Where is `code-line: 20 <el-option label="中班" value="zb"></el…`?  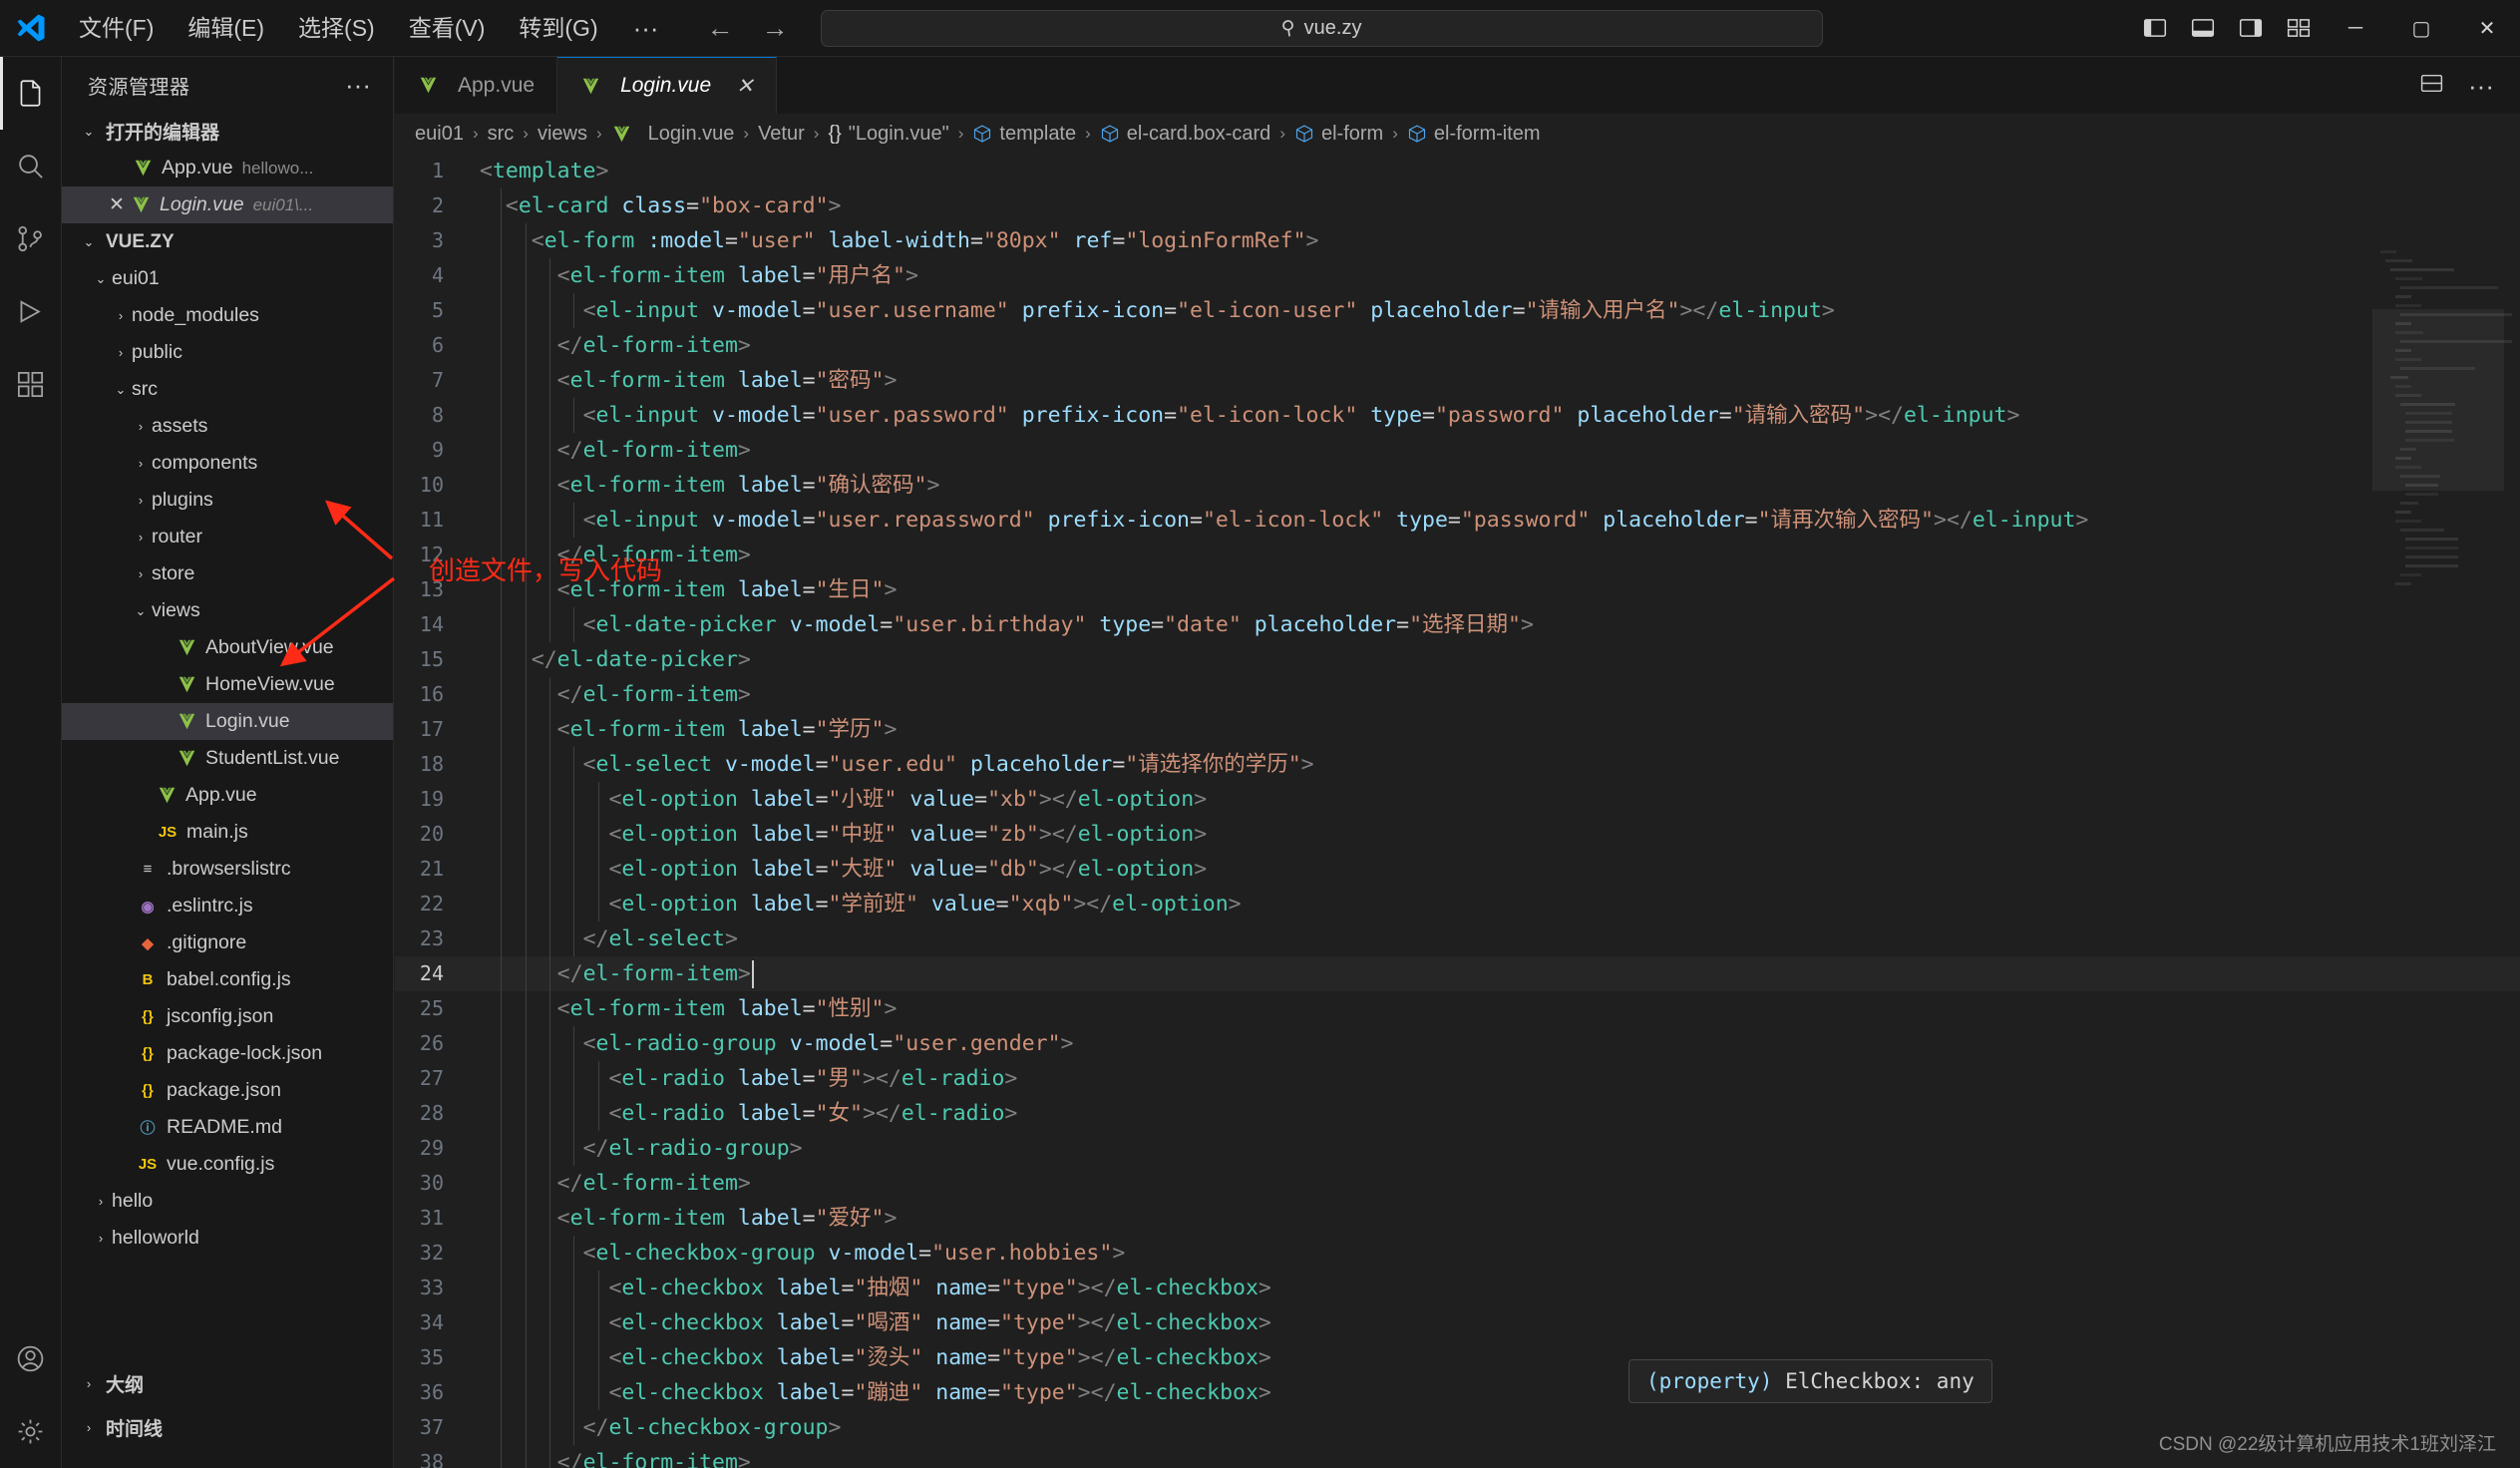
code-line: 20 <el-option label="中班" value="zb"></el… is located at coordinates (1457, 834).